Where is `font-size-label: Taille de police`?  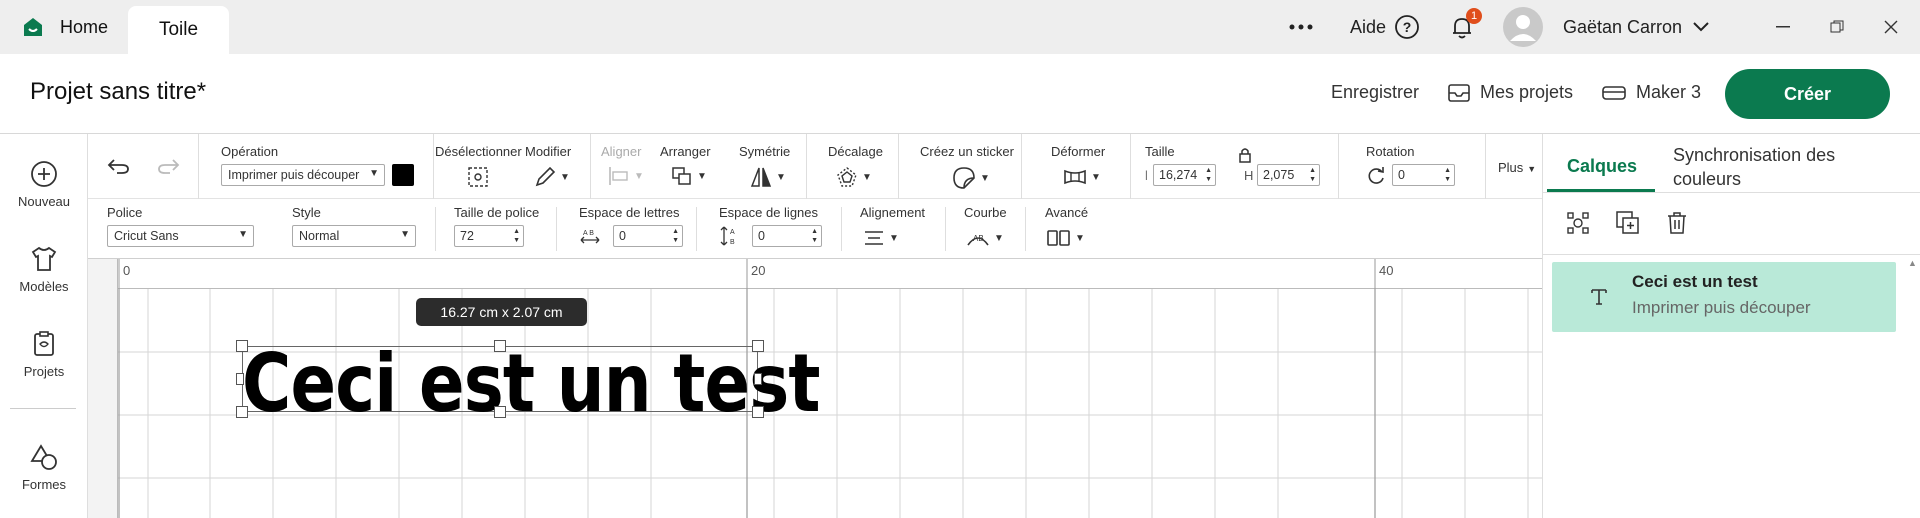 font-size-label: Taille de police is located at coordinates (497, 212).